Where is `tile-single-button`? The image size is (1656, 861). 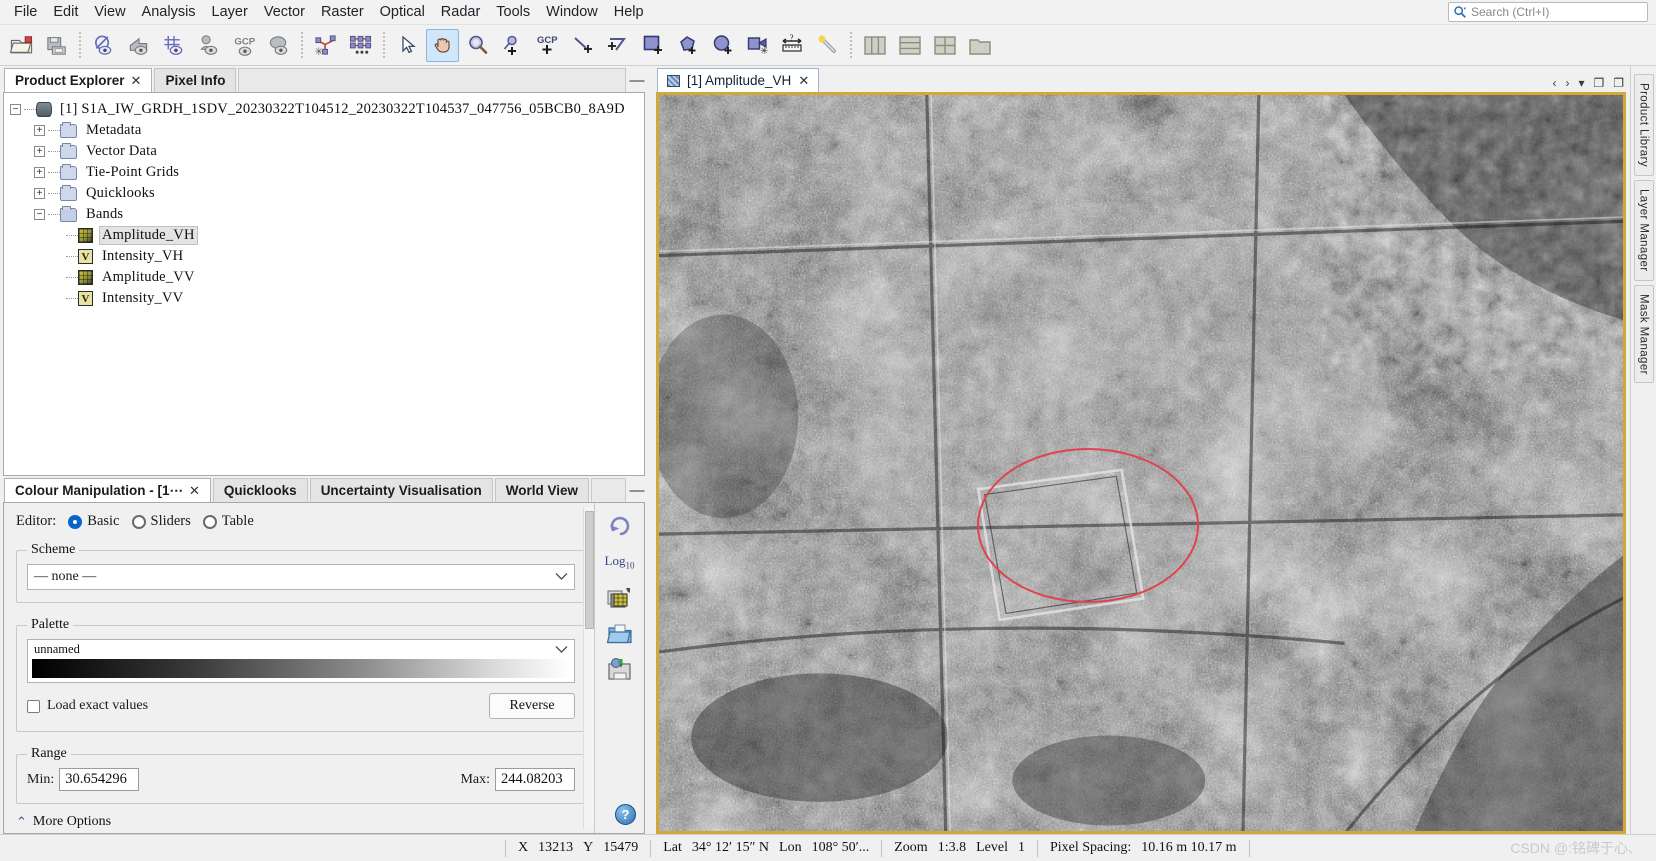
tile-single-button is located at coordinates (979, 45).